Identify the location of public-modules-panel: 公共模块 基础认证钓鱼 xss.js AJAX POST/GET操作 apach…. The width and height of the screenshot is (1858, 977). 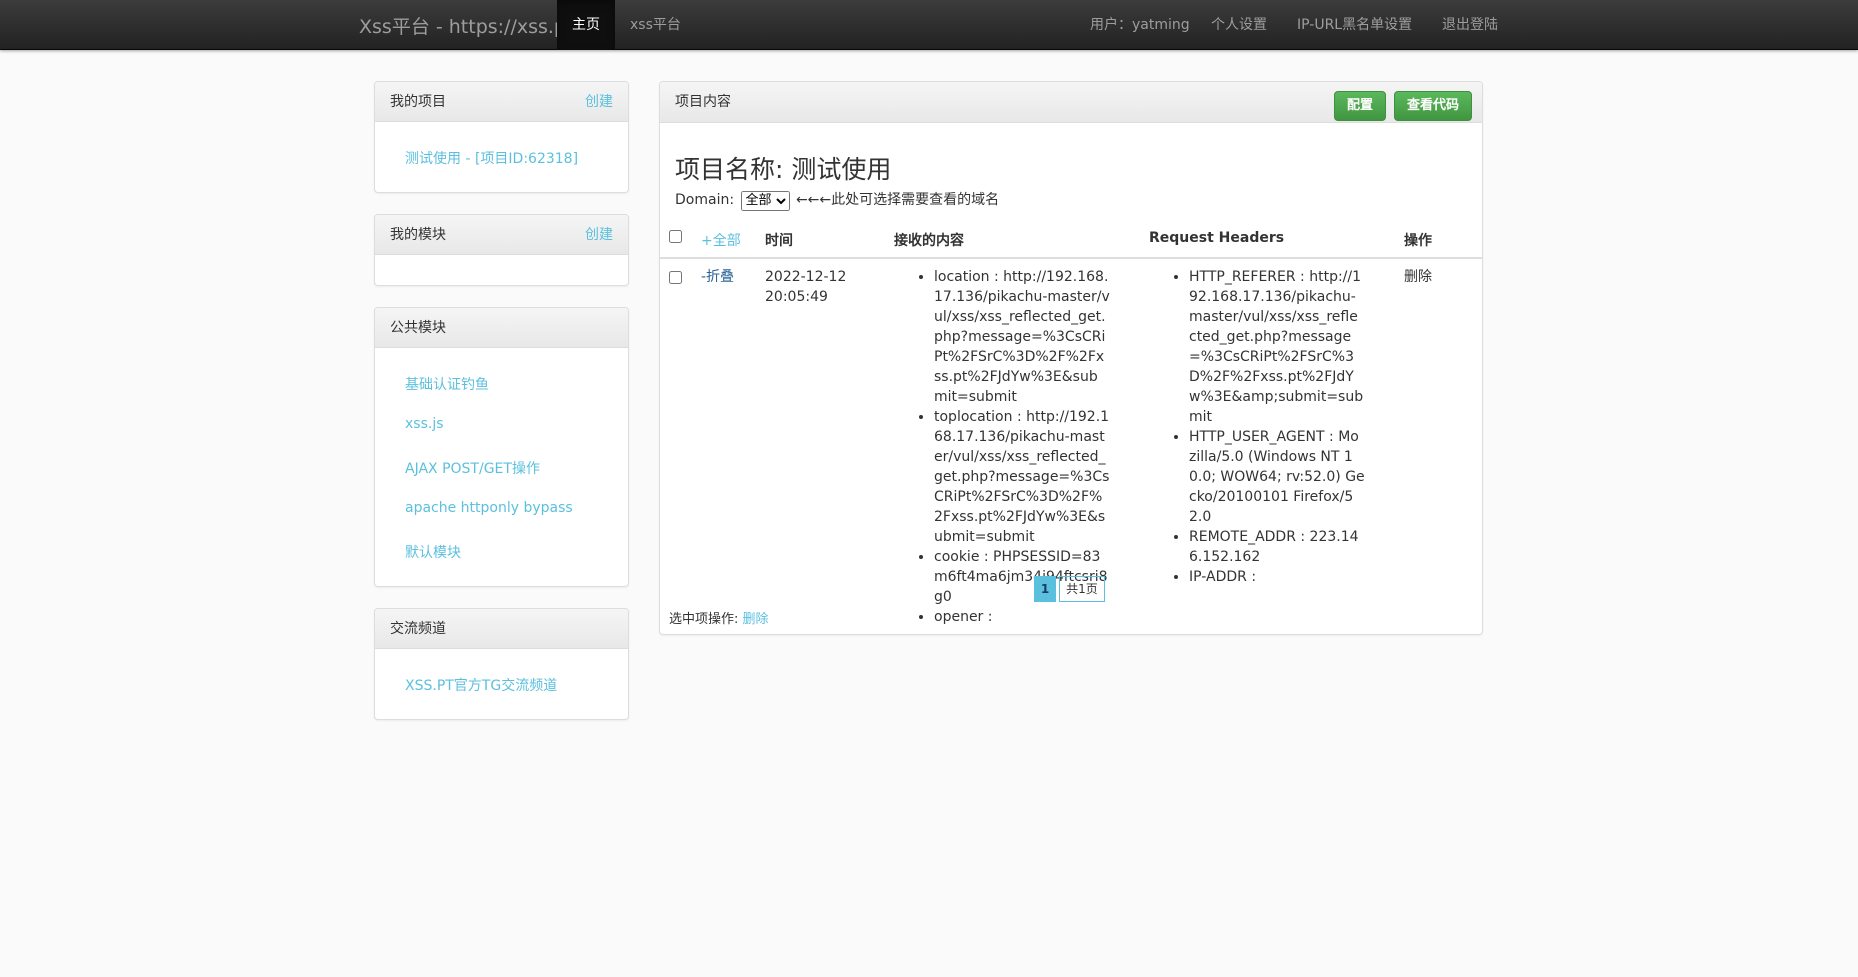
(501, 447).